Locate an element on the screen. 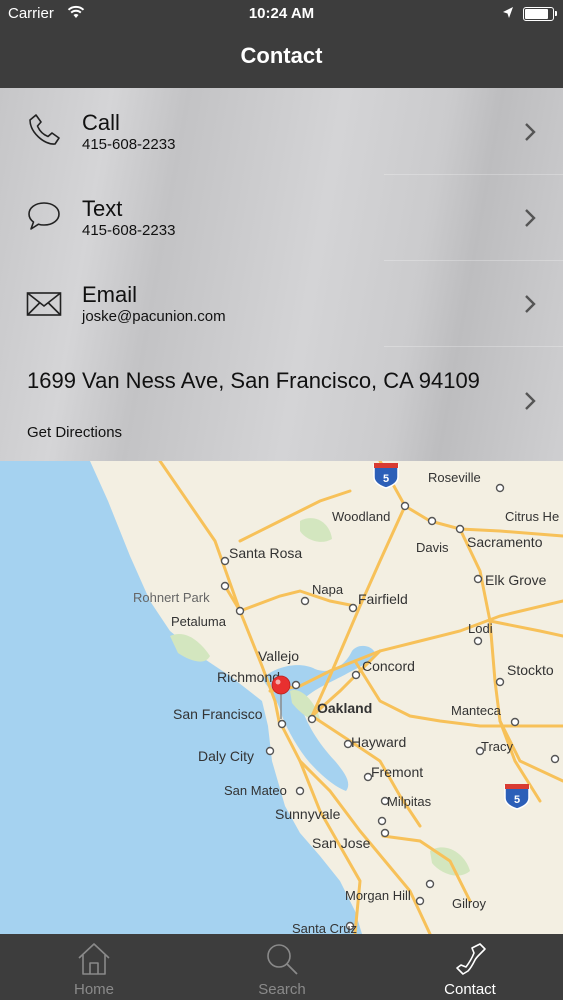 This screenshot has width=563, height=1000. status-time: 10:24 AM is located at coordinates (281, 13).